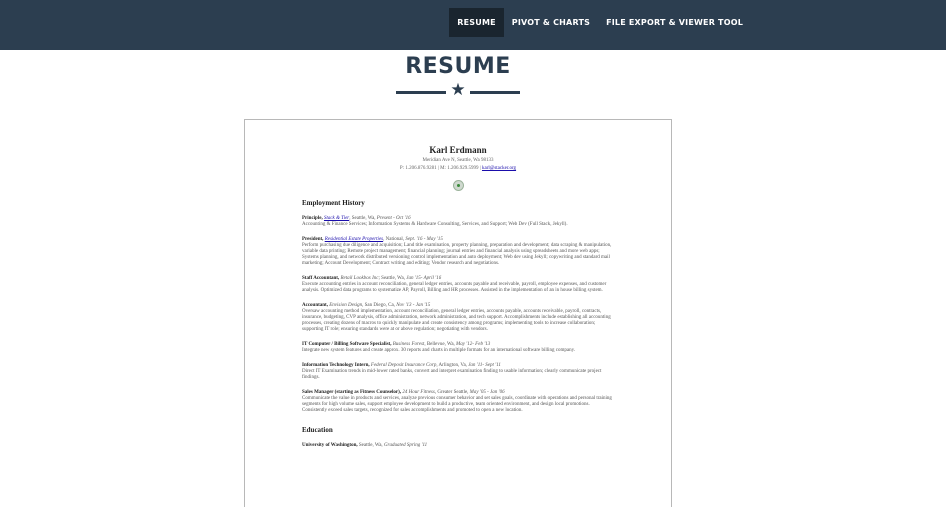 This screenshot has width=946, height=507. Describe the element at coordinates (392, 278) in the screenshot. I see `job-meta: ; Seattle, Wa,` at that location.